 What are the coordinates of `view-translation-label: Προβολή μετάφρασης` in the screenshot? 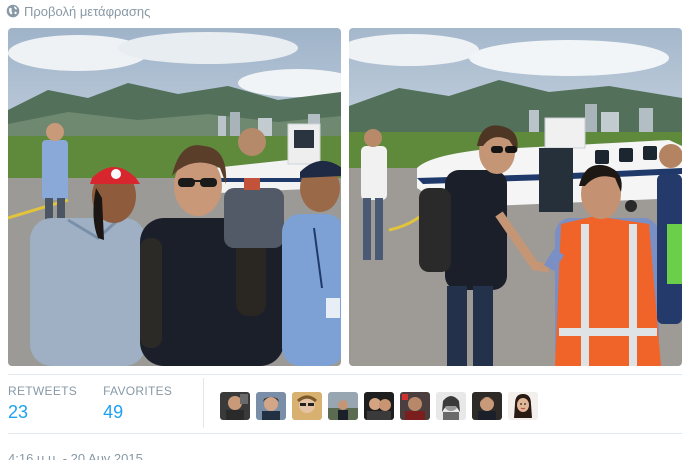 It's located at (87, 11).